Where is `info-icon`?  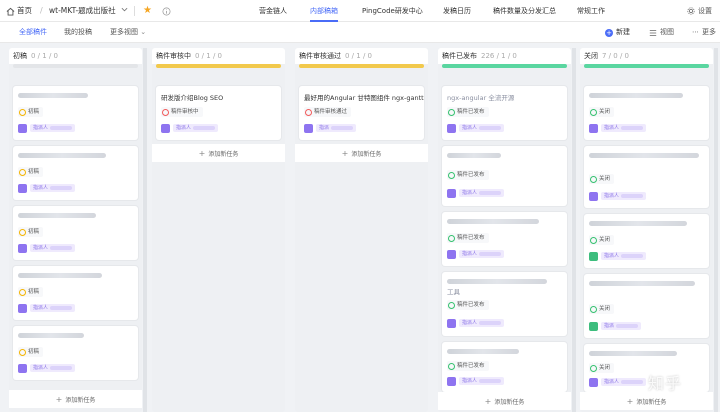 info-icon is located at coordinates (167, 11).